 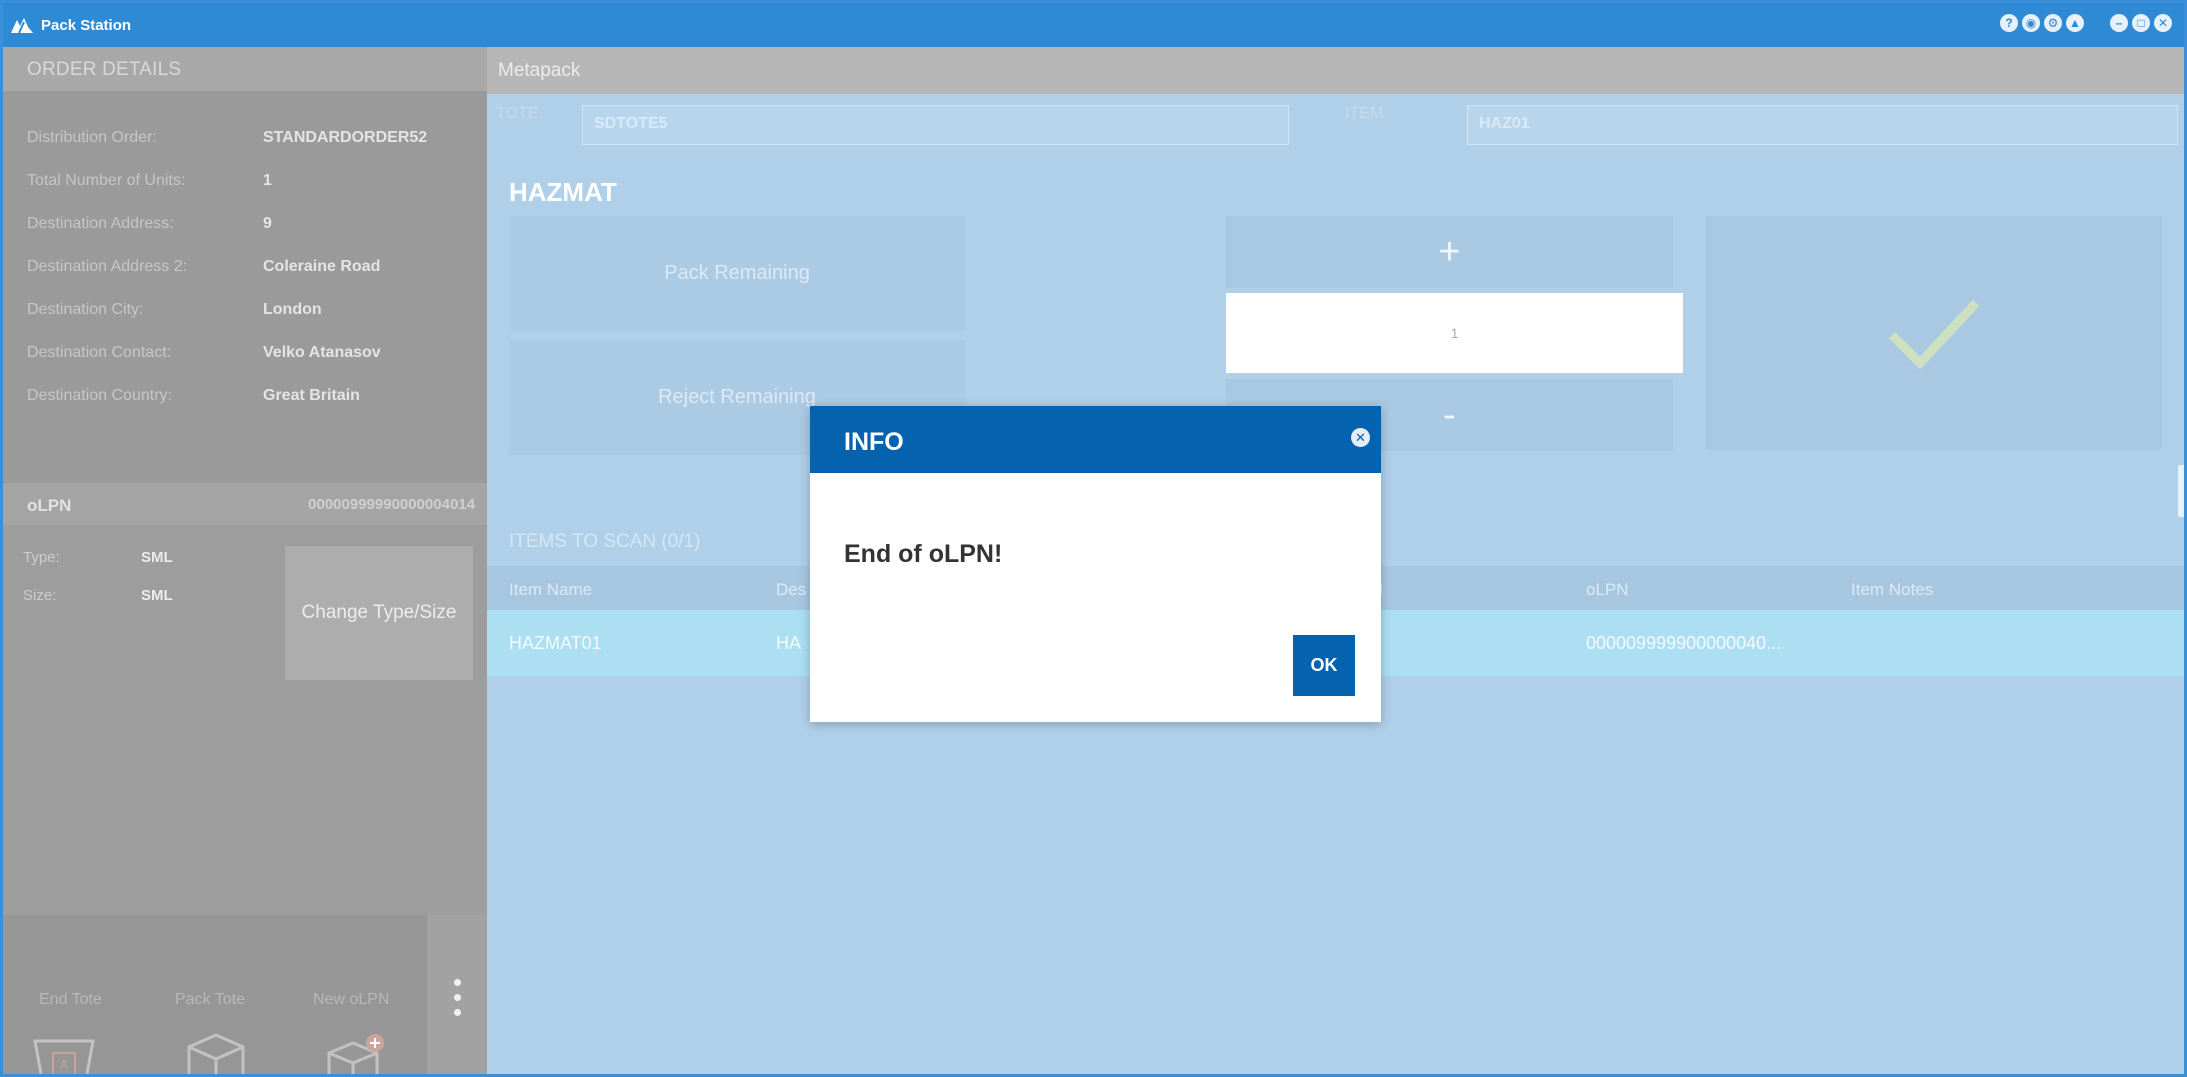 I want to click on column-item-name: Item Name, so click(x=550, y=590).